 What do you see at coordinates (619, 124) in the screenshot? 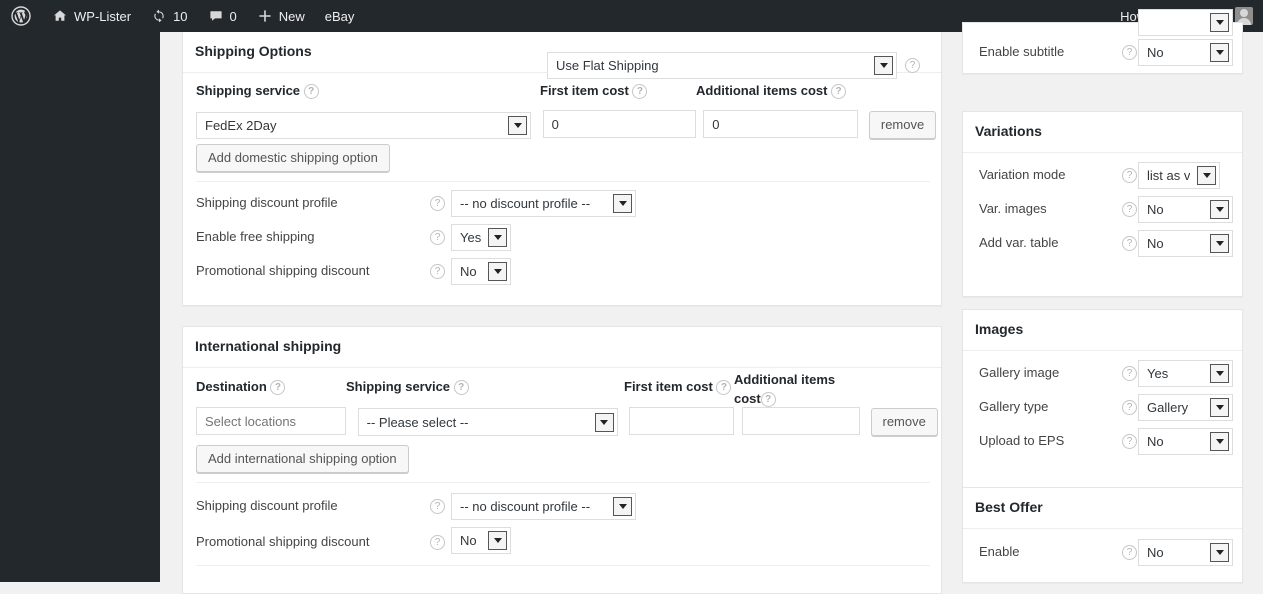
I see `first-item-cost-input` at bounding box center [619, 124].